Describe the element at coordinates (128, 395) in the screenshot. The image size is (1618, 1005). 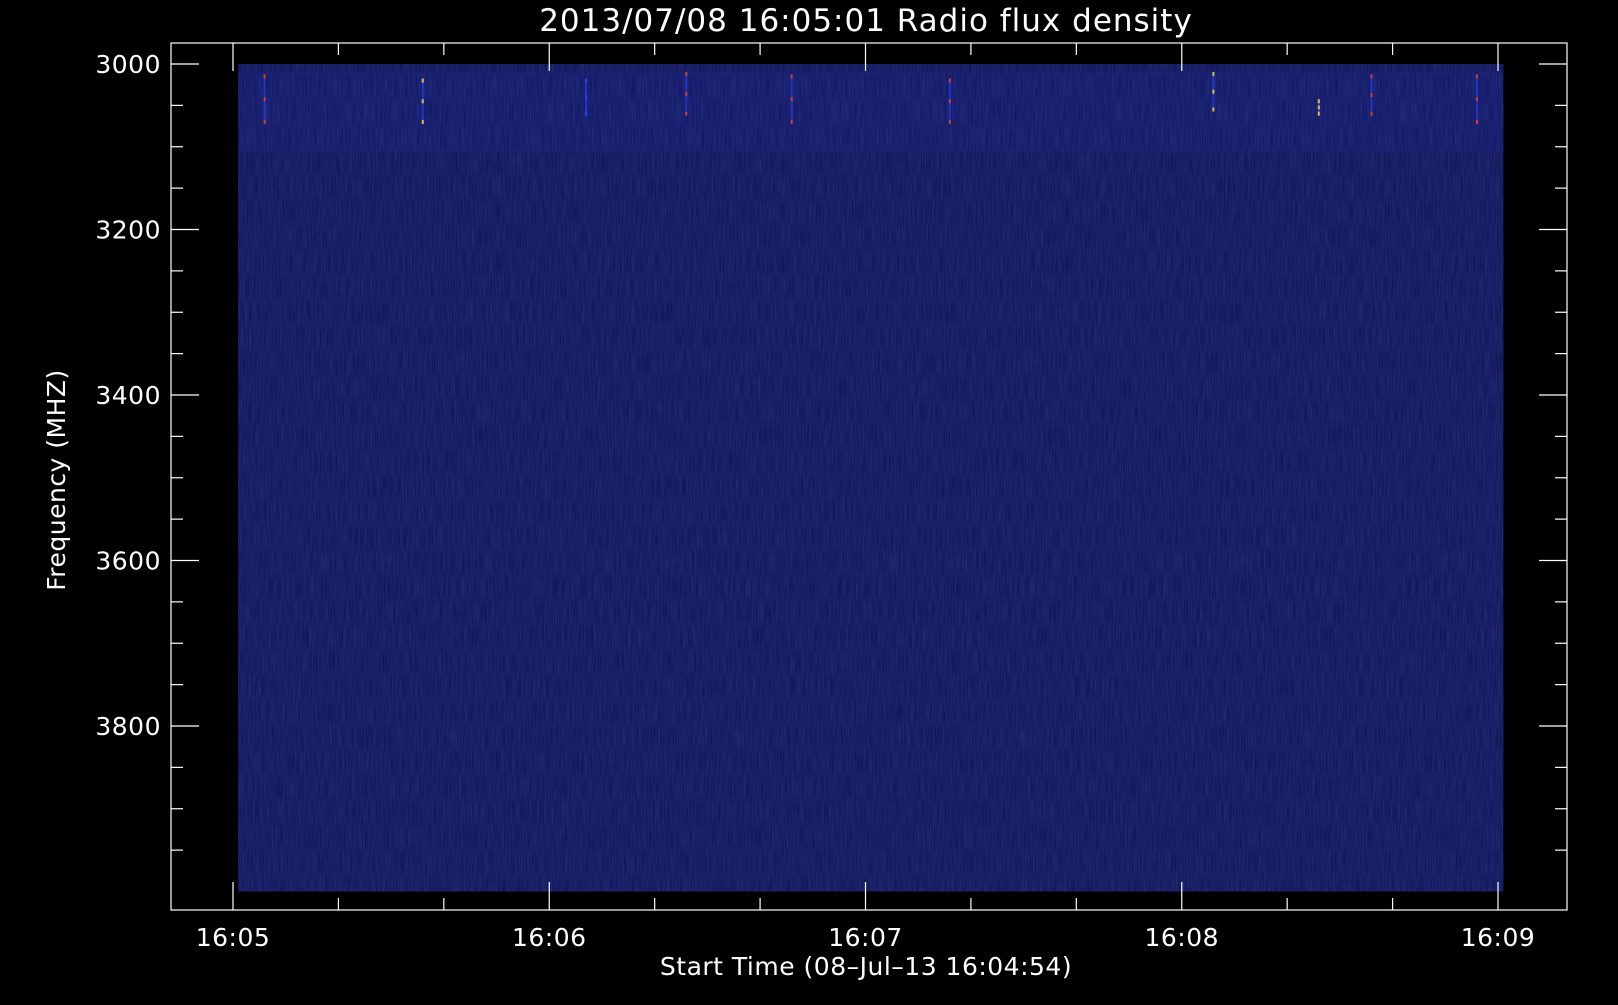
I see `y-tick-label: 3400` at that location.